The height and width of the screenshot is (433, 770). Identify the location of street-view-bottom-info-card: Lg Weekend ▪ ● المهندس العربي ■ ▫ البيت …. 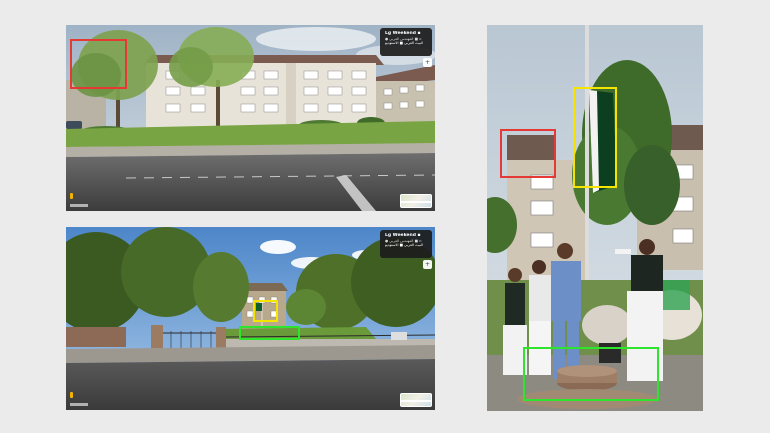
(406, 244).